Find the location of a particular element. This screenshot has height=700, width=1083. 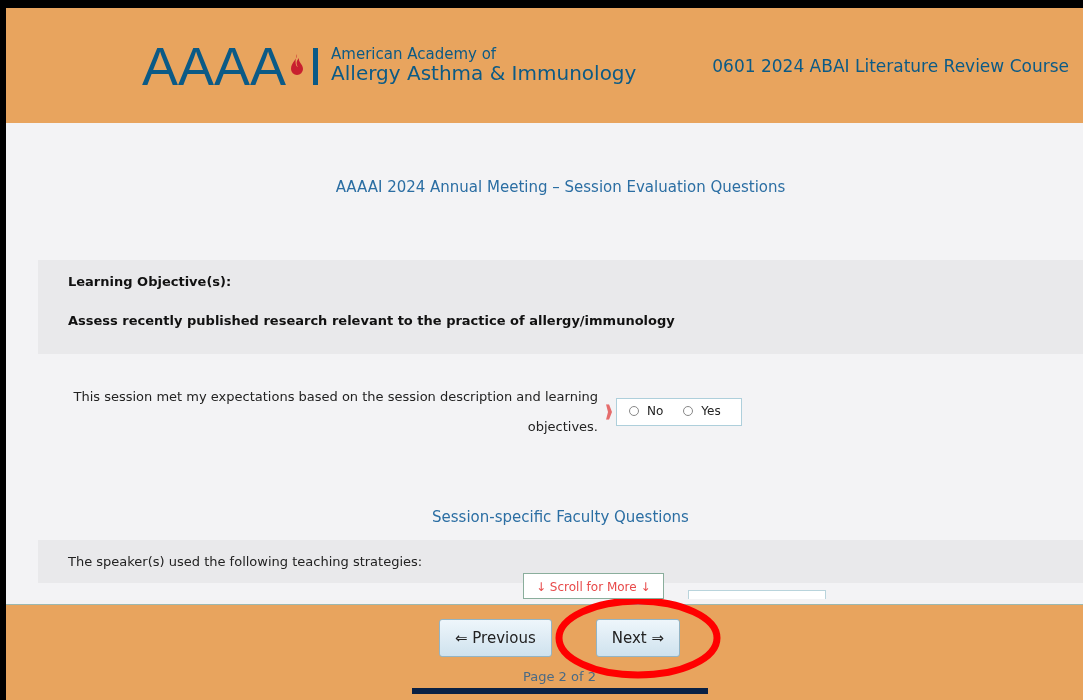

logo-mark: AAAA I is located at coordinates (233, 65).